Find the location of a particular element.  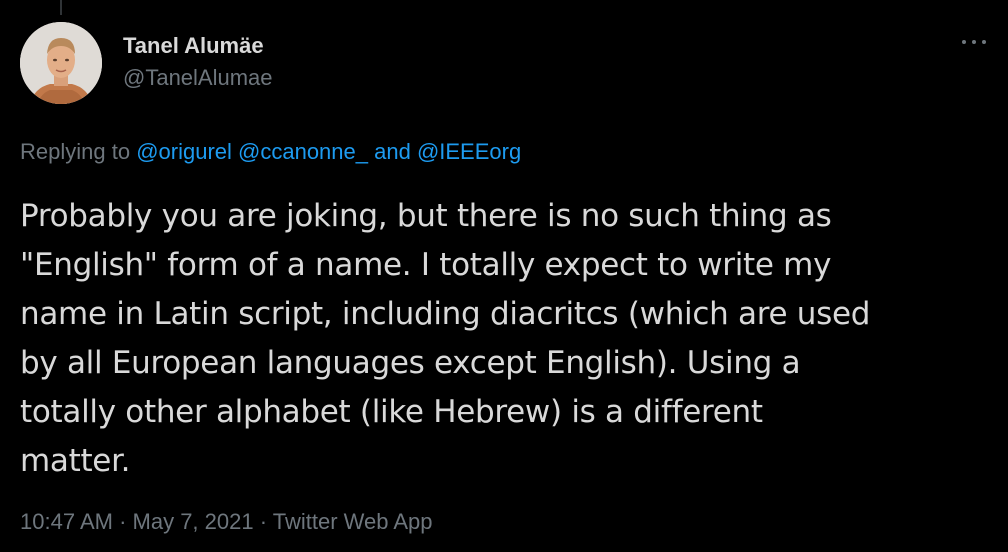

author-block: Tanel Alumäe @TanelAlumae is located at coordinates (198, 62).